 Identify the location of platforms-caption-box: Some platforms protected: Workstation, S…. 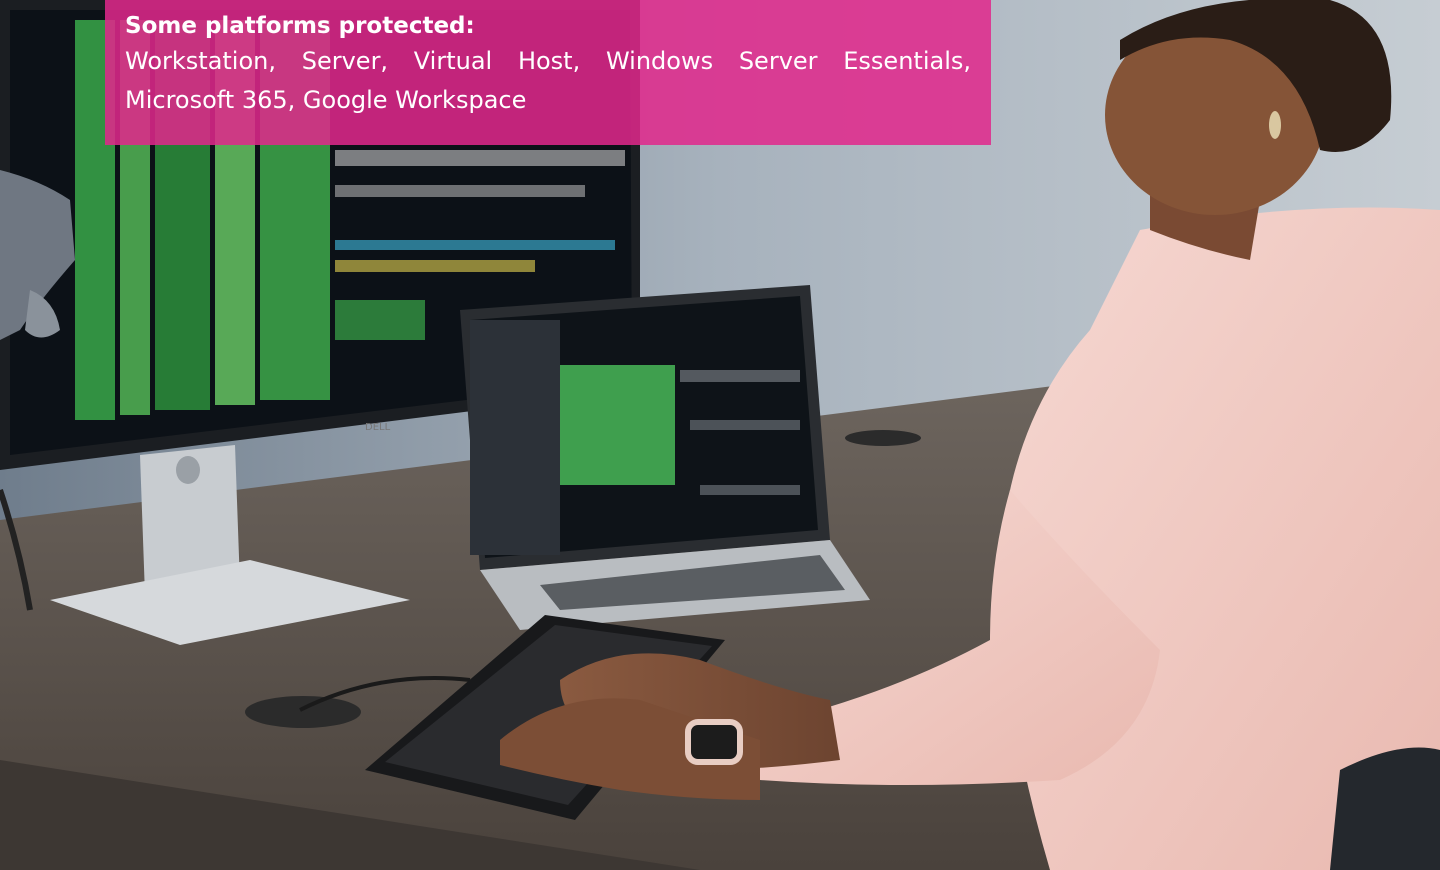
(548, 72).